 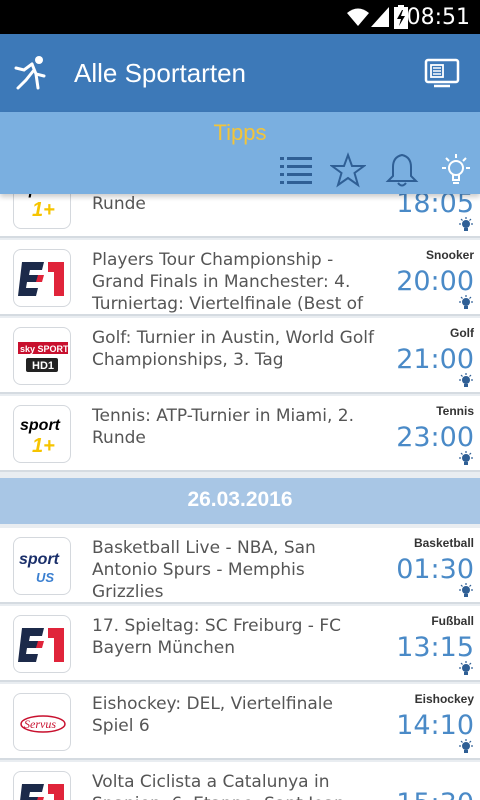 I want to click on channel-logo-sport1plus: sport 1+, so click(x=42, y=434).